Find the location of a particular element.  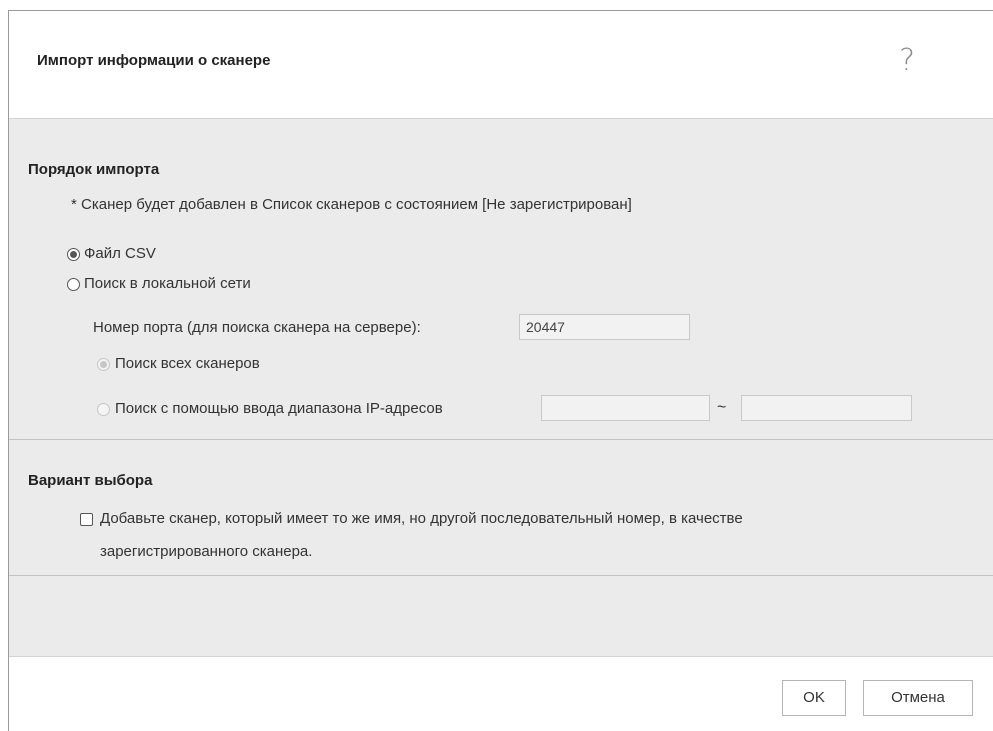

import-order-title: Порядок импорта is located at coordinates (94, 169).